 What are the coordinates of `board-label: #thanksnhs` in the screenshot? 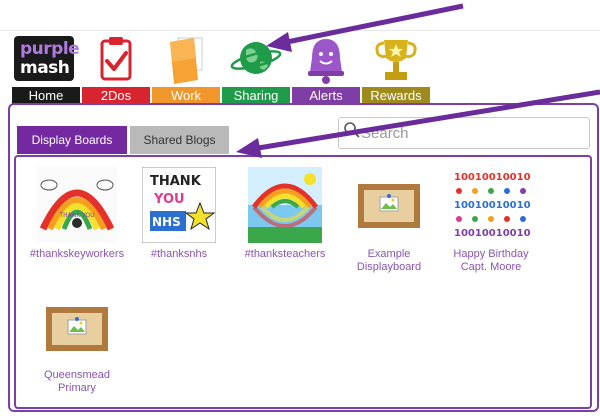 It's located at (179, 254).